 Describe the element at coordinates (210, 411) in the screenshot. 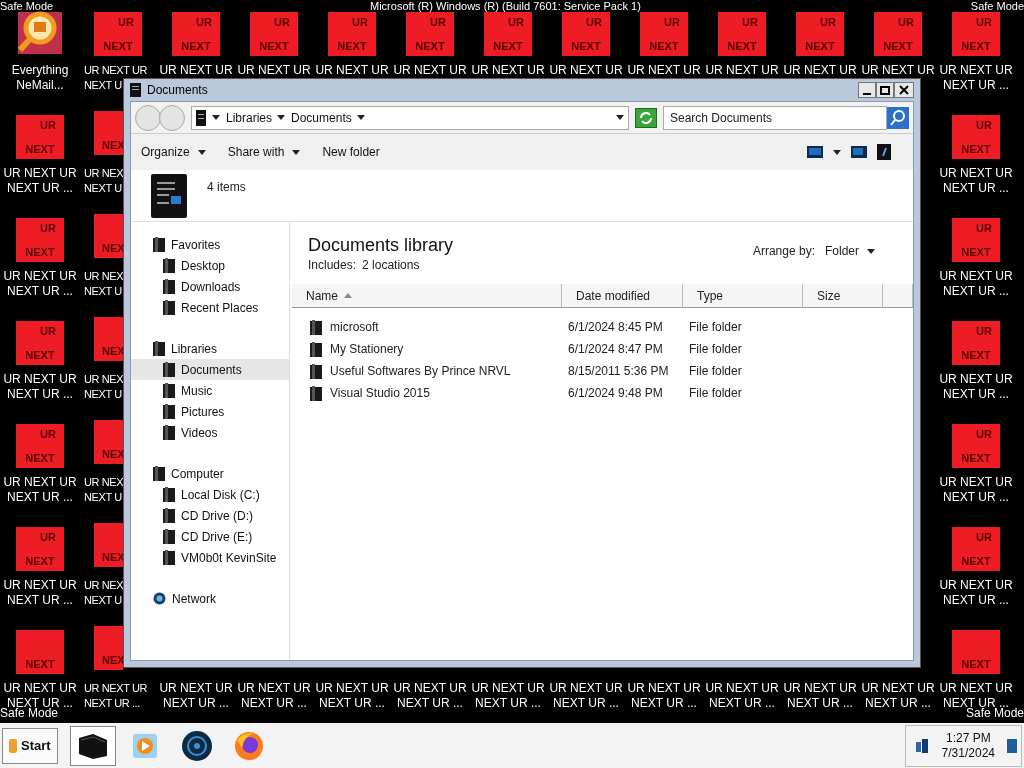

I see `nav-item: Pictures` at that location.